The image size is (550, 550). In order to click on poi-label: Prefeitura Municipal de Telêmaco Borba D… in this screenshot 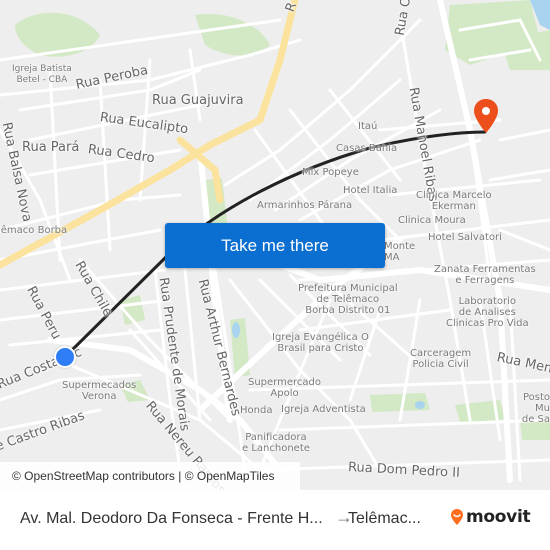, I will do `click(348, 299)`.